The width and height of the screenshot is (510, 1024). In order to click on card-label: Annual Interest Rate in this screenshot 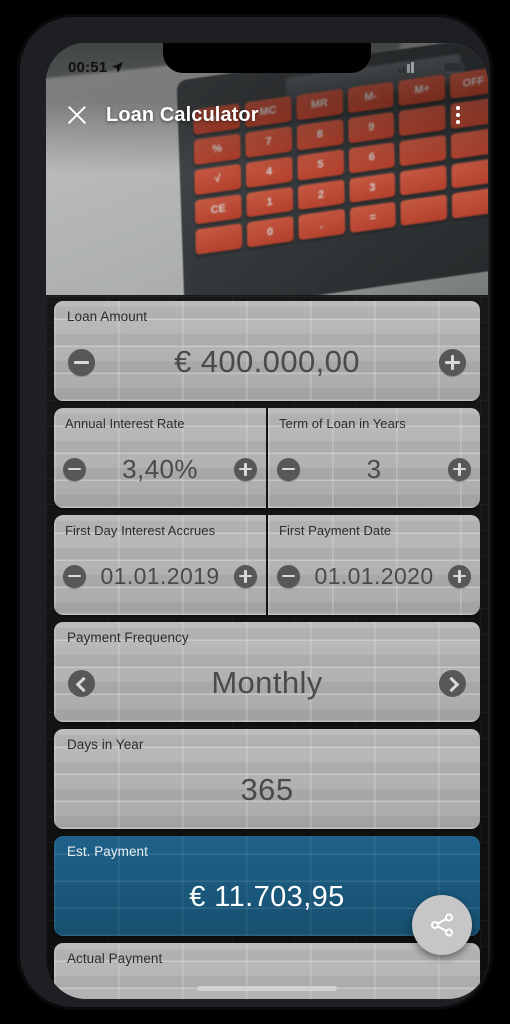, I will do `click(125, 423)`.